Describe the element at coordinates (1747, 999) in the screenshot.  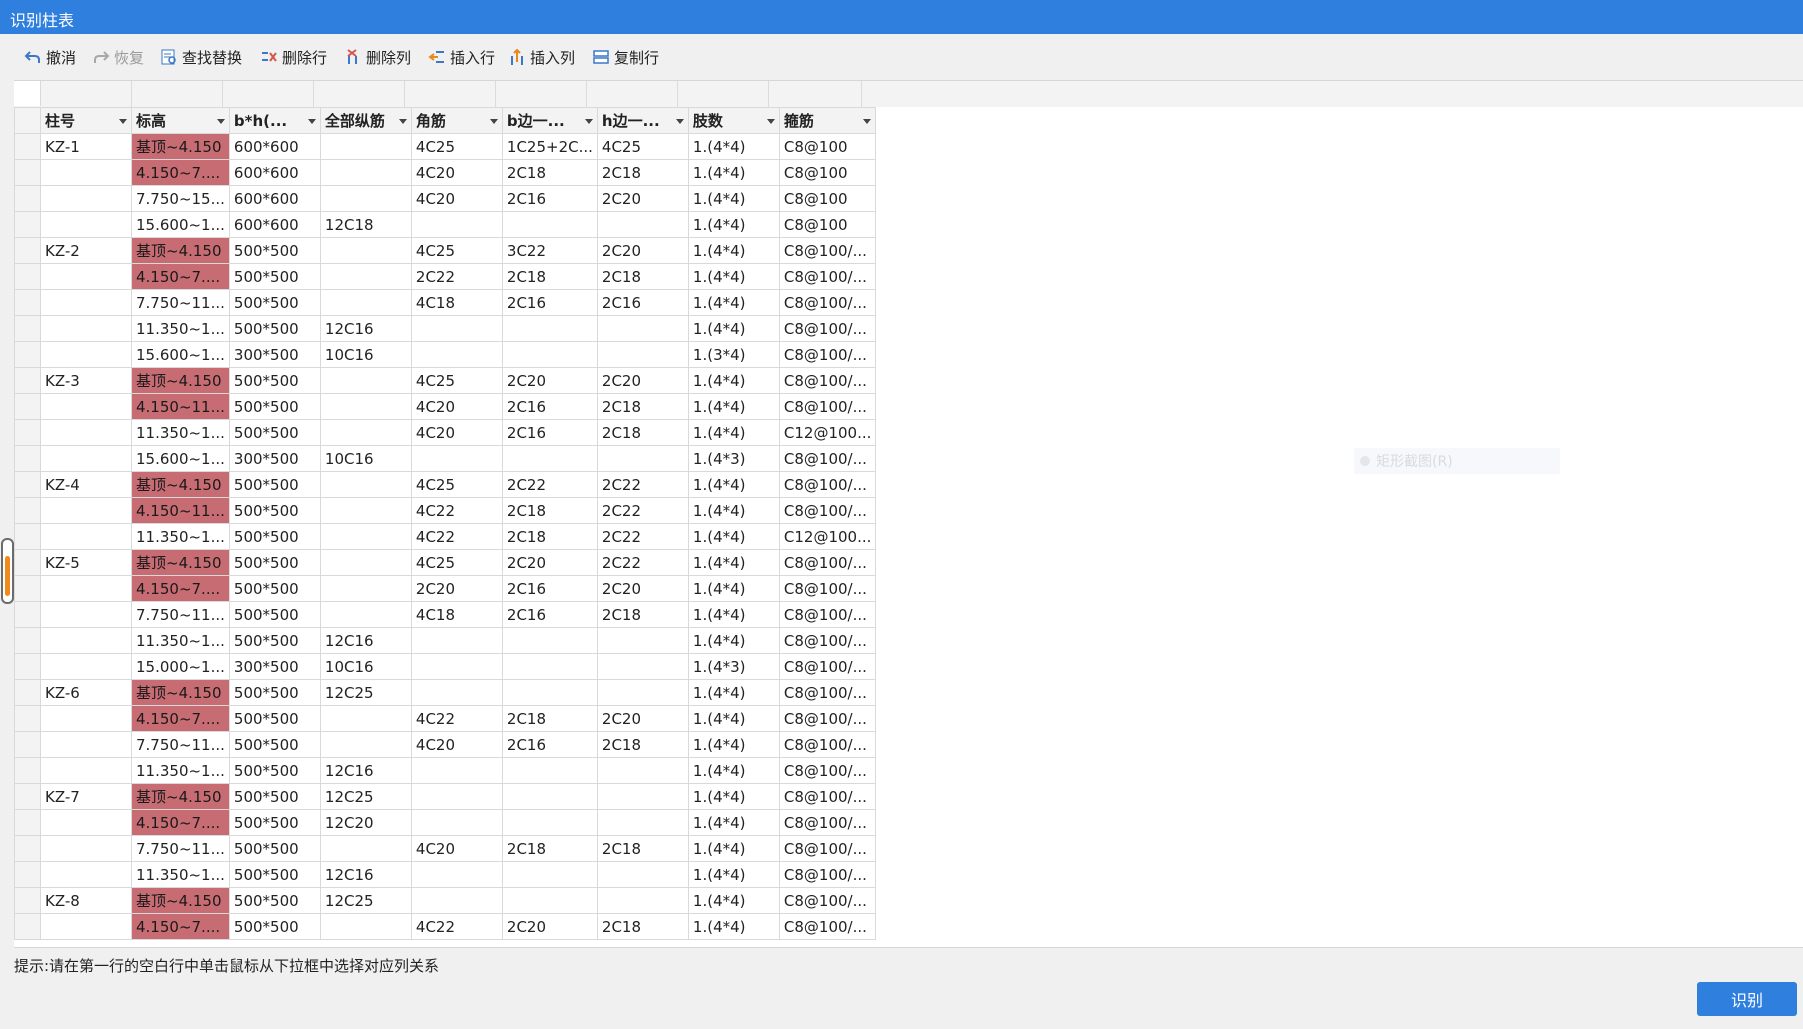
I see `recognize-button: 识别` at that location.